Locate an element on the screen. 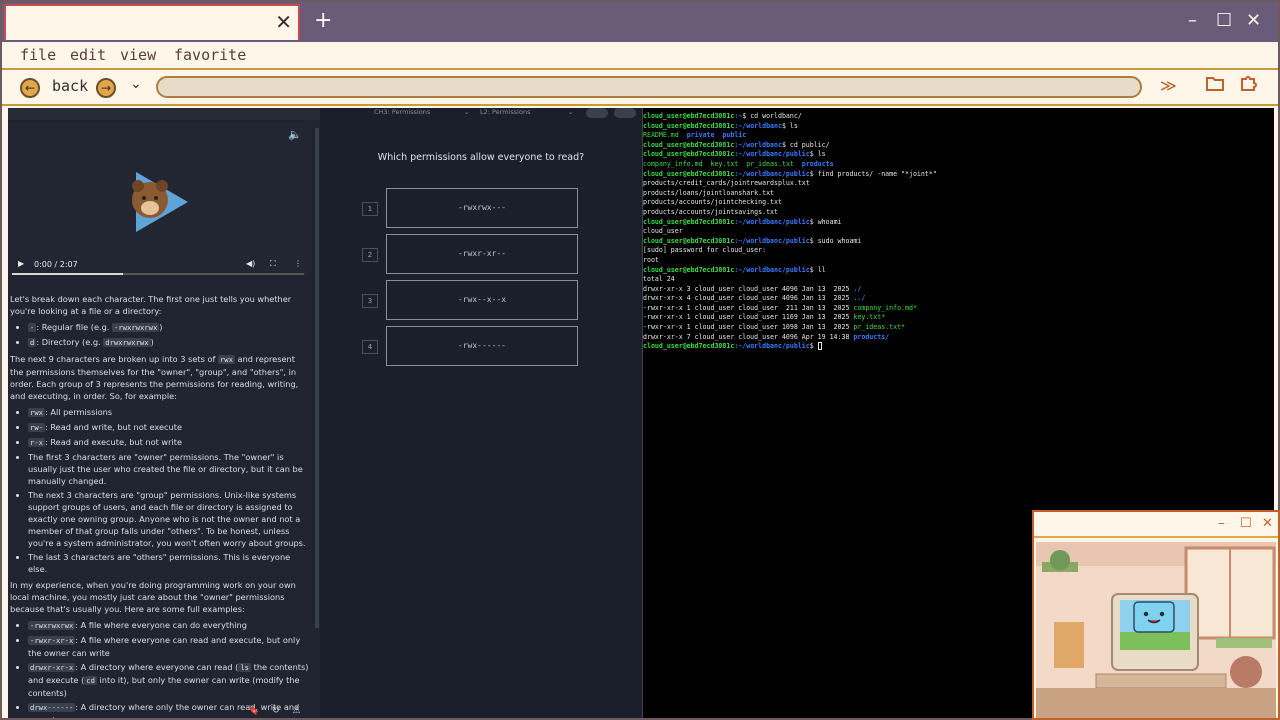 This screenshot has height=720, width=1280. refresh-icon: ↻ is located at coordinates (276, 711).